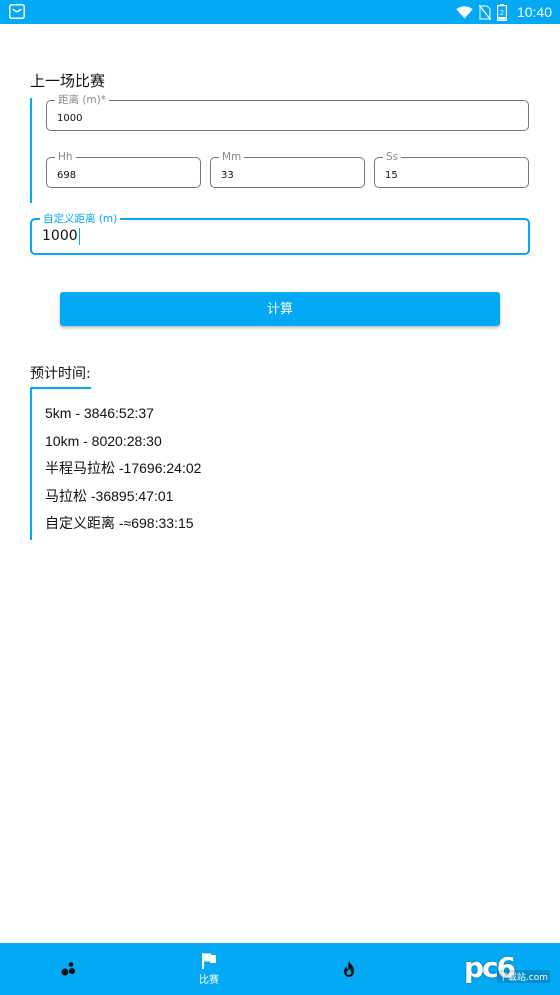  Describe the element at coordinates (103, 440) in the screenshot. I see `result-10km: 10km - 8020:28:30` at that location.